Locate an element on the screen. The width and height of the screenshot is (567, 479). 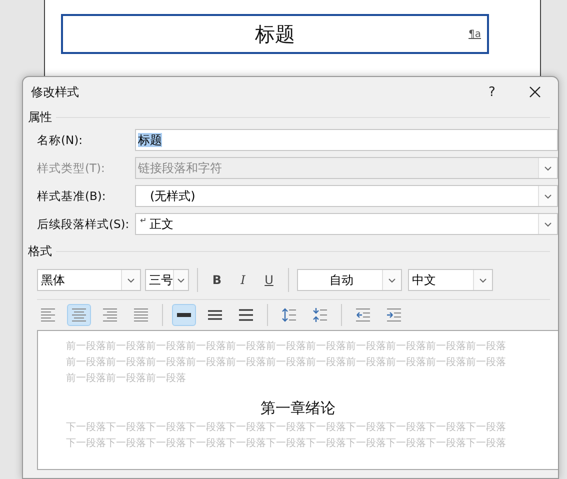
italic-button: I is located at coordinates (243, 280).